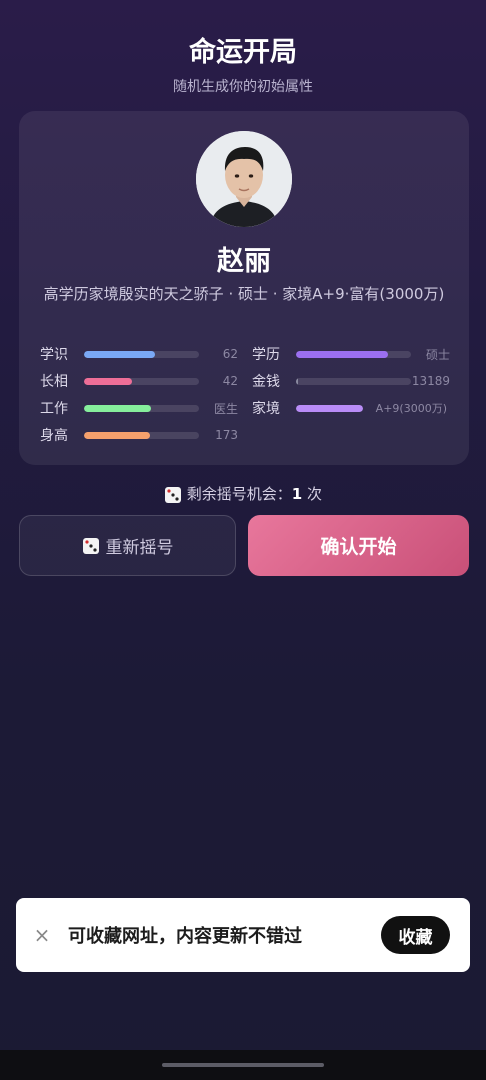  I want to click on stat-height: 身高 173, so click(139, 435).